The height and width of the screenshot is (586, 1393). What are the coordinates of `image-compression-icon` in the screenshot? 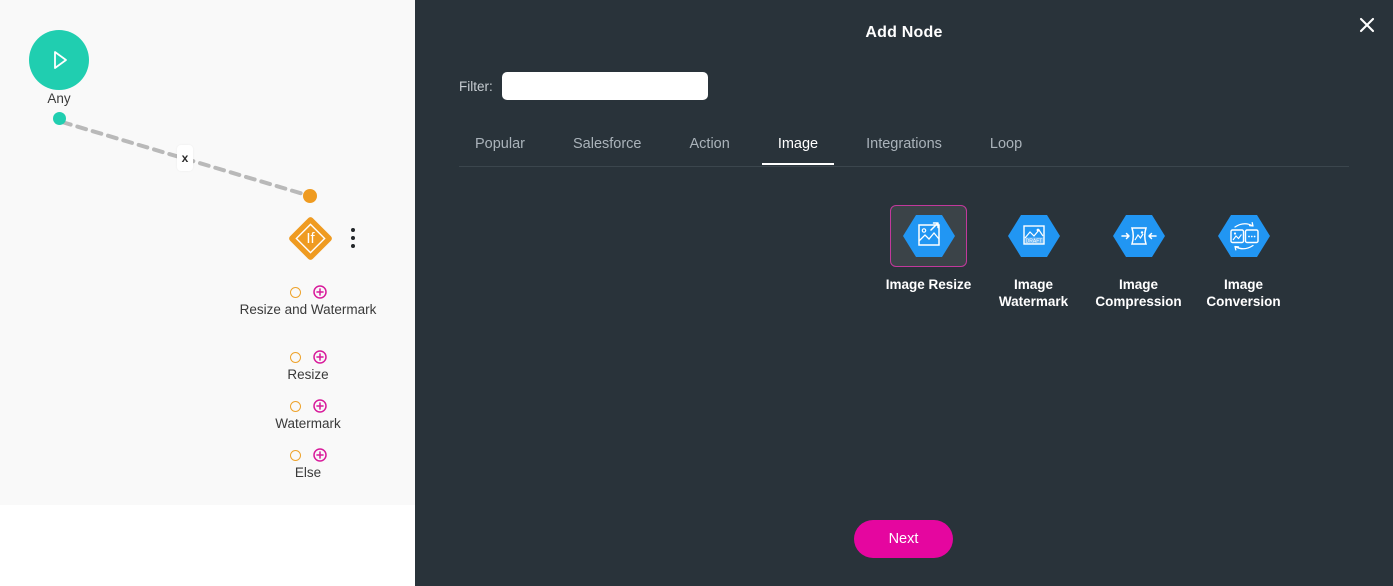 It's located at (1138, 236).